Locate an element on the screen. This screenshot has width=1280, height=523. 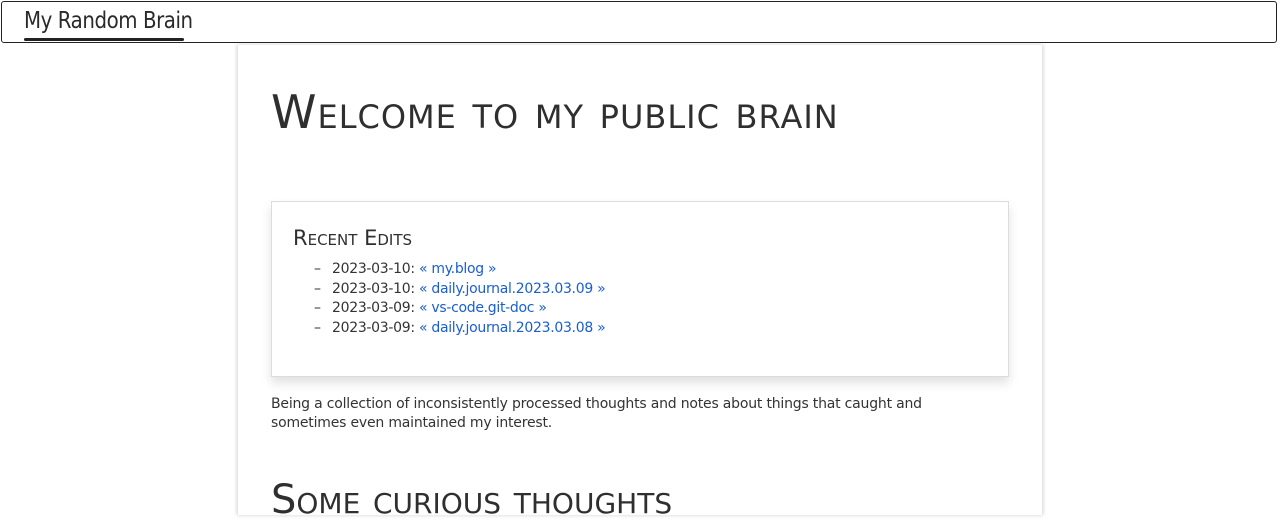
site-title-link: My Random Brain is located at coordinates (108, 21).